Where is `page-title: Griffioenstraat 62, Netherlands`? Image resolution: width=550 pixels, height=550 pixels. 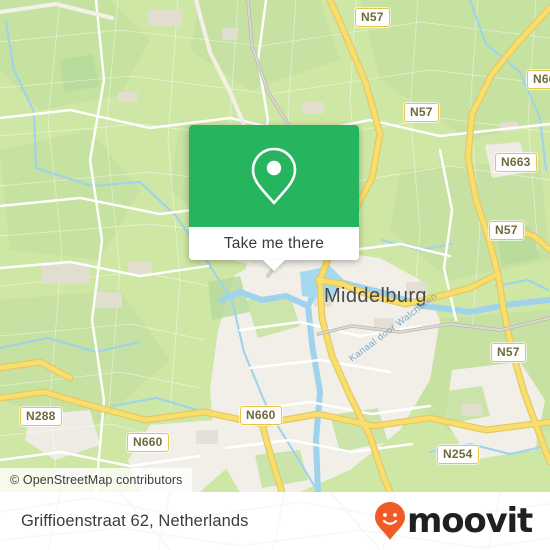 page-title: Griffioenstraat 62, Netherlands is located at coordinates (135, 520).